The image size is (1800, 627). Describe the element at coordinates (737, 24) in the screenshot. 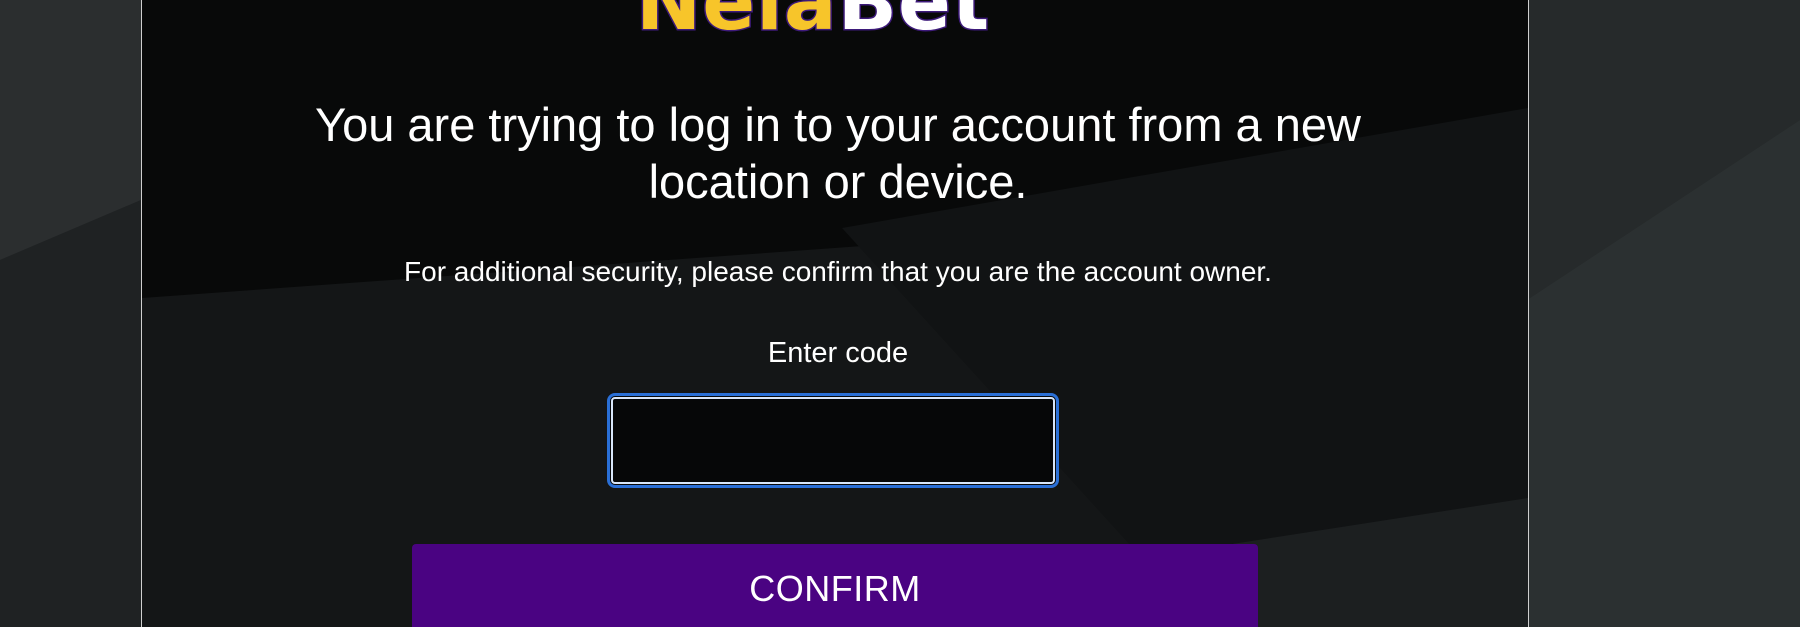

I see `logo-text-part1: Nela` at that location.